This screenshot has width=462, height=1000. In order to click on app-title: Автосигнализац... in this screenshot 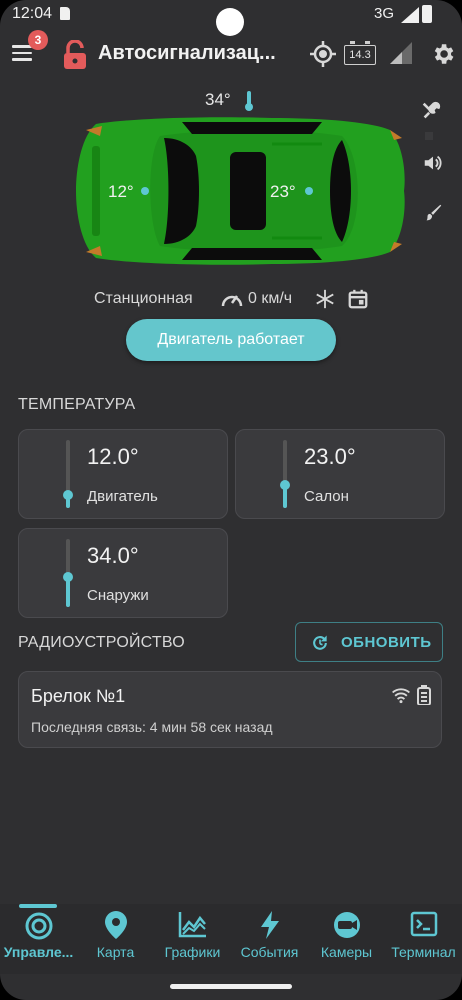, I will do `click(198, 53)`.